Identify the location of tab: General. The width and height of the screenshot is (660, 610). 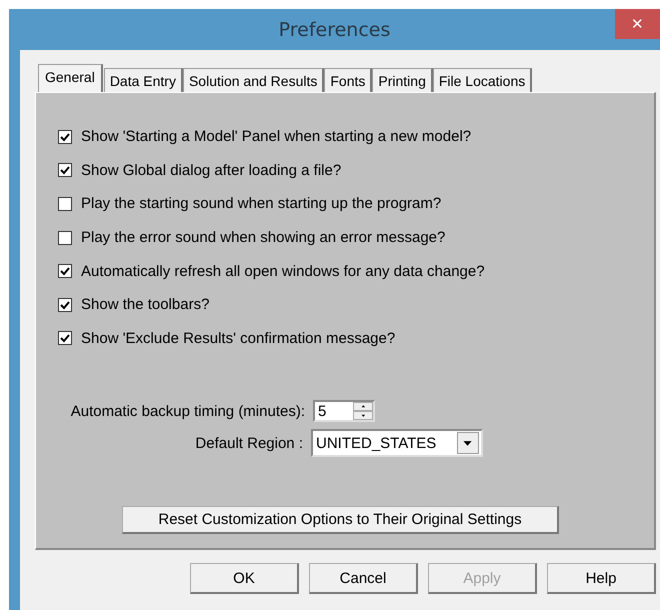
(70, 78).